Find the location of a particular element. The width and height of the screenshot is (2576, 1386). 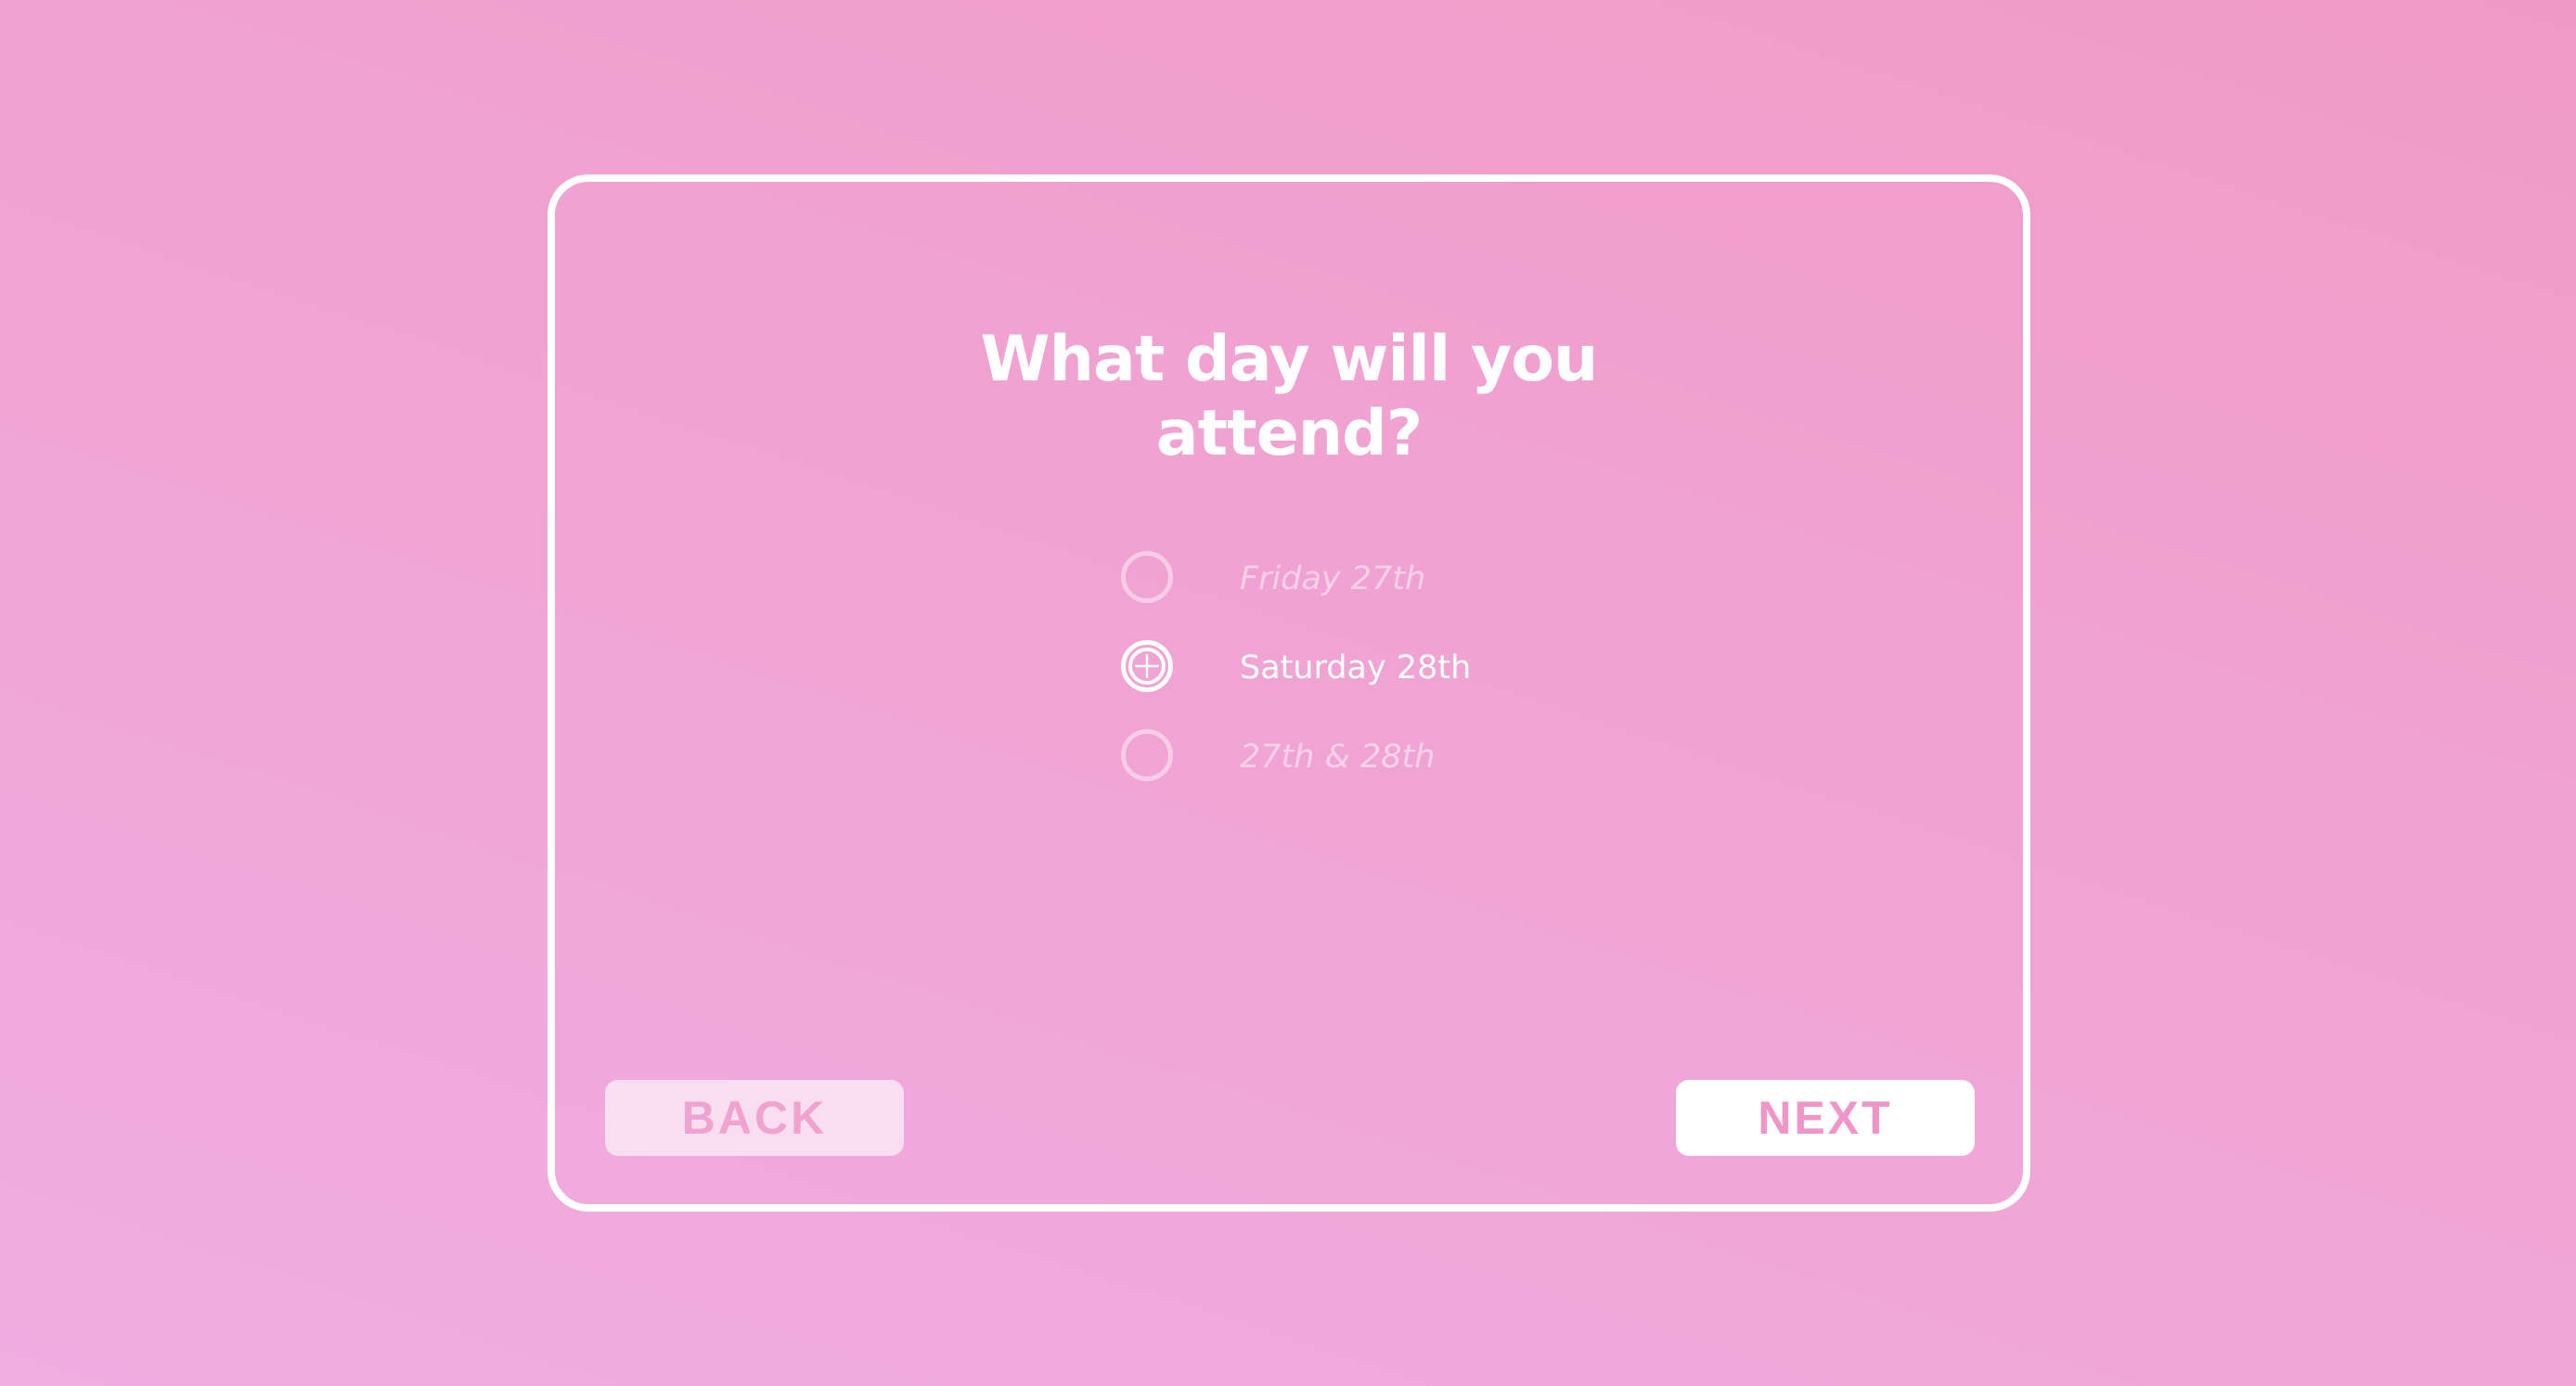

back-button: BACK is located at coordinates (755, 1118).